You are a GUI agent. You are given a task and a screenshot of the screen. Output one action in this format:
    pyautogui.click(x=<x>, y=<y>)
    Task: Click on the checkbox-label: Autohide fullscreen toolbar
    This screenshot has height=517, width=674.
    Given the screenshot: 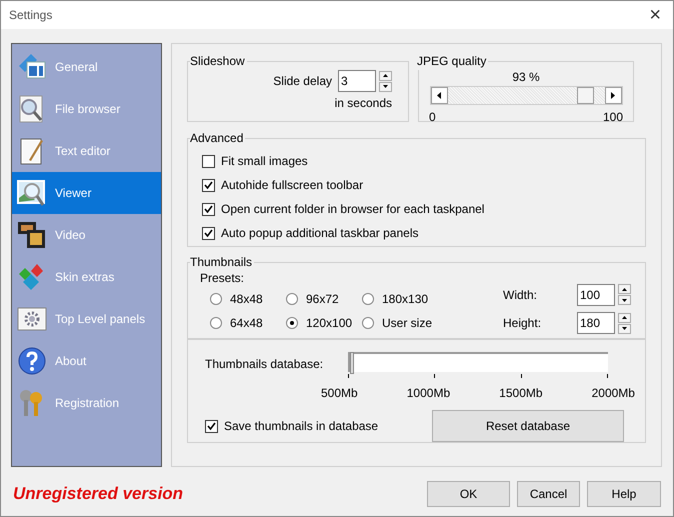 What is the action you would take?
    pyautogui.click(x=292, y=185)
    